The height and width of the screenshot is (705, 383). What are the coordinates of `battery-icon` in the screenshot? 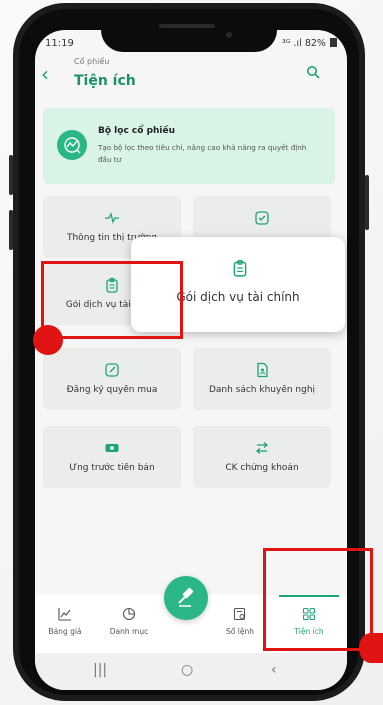 It's located at (333, 42).